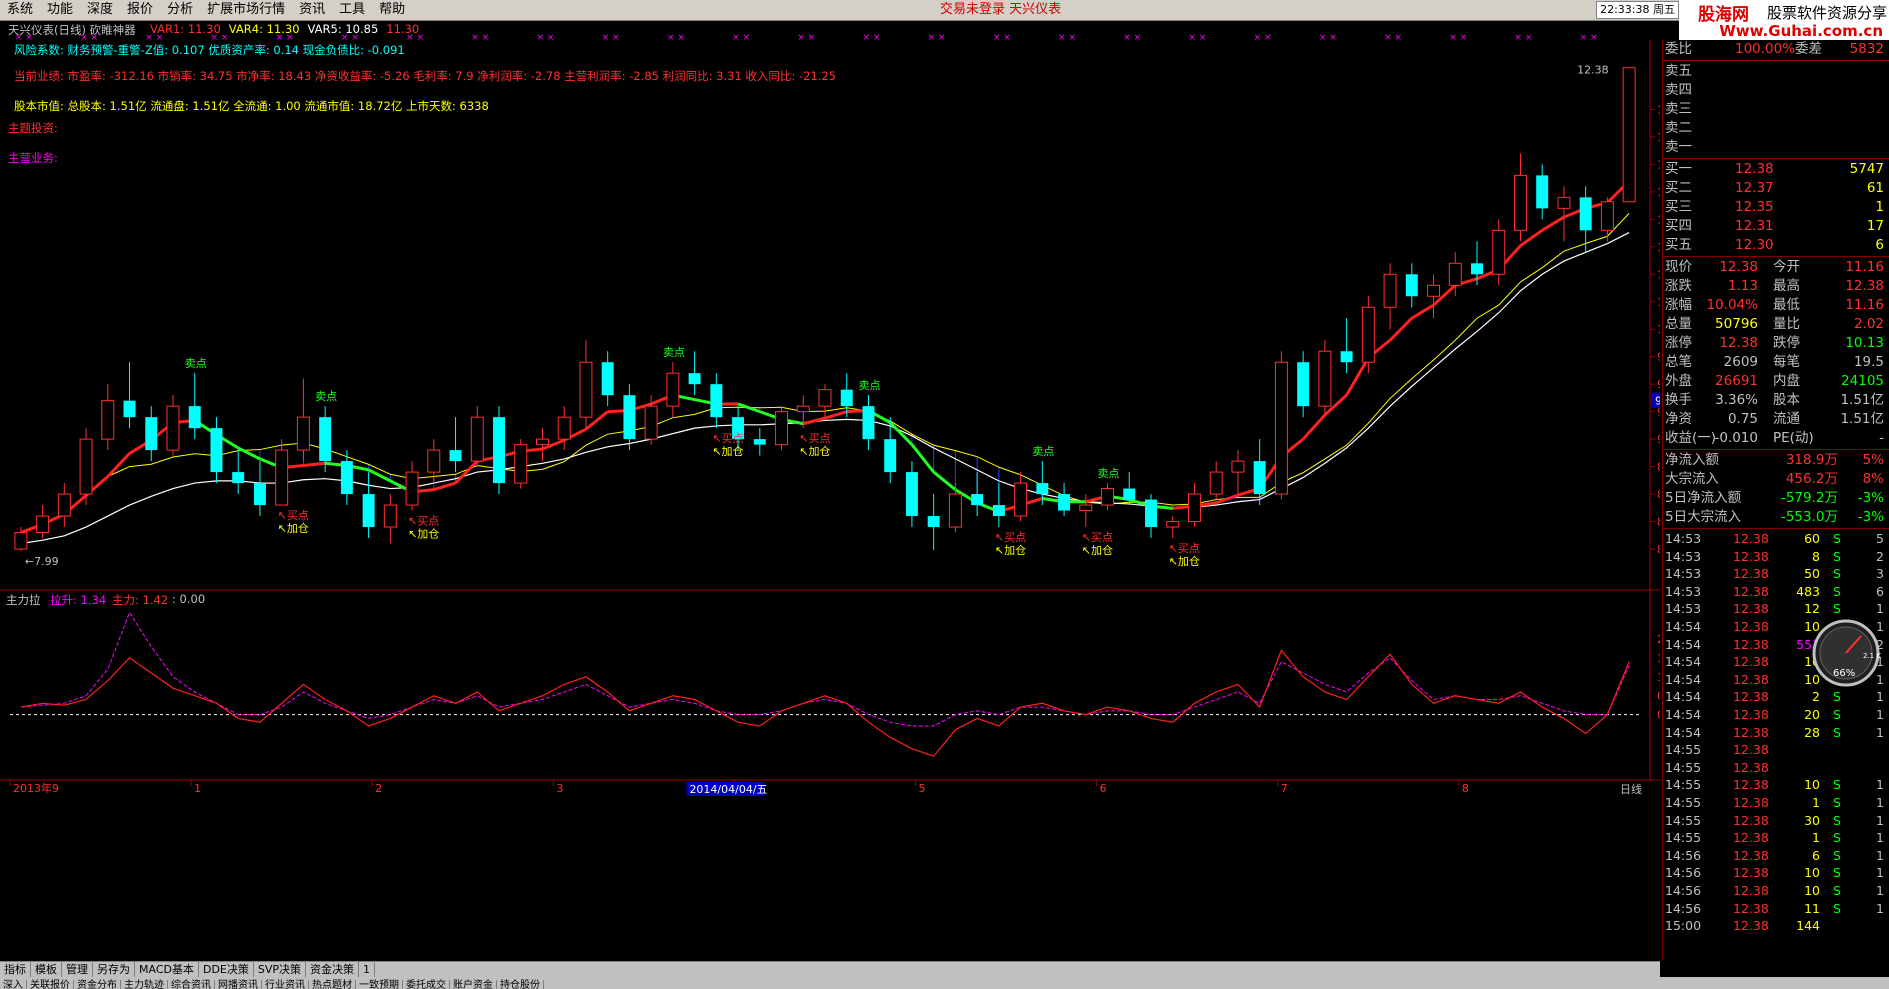  What do you see at coordinates (226, 970) in the screenshot?
I see `tab-5: DDE决策` at bounding box center [226, 970].